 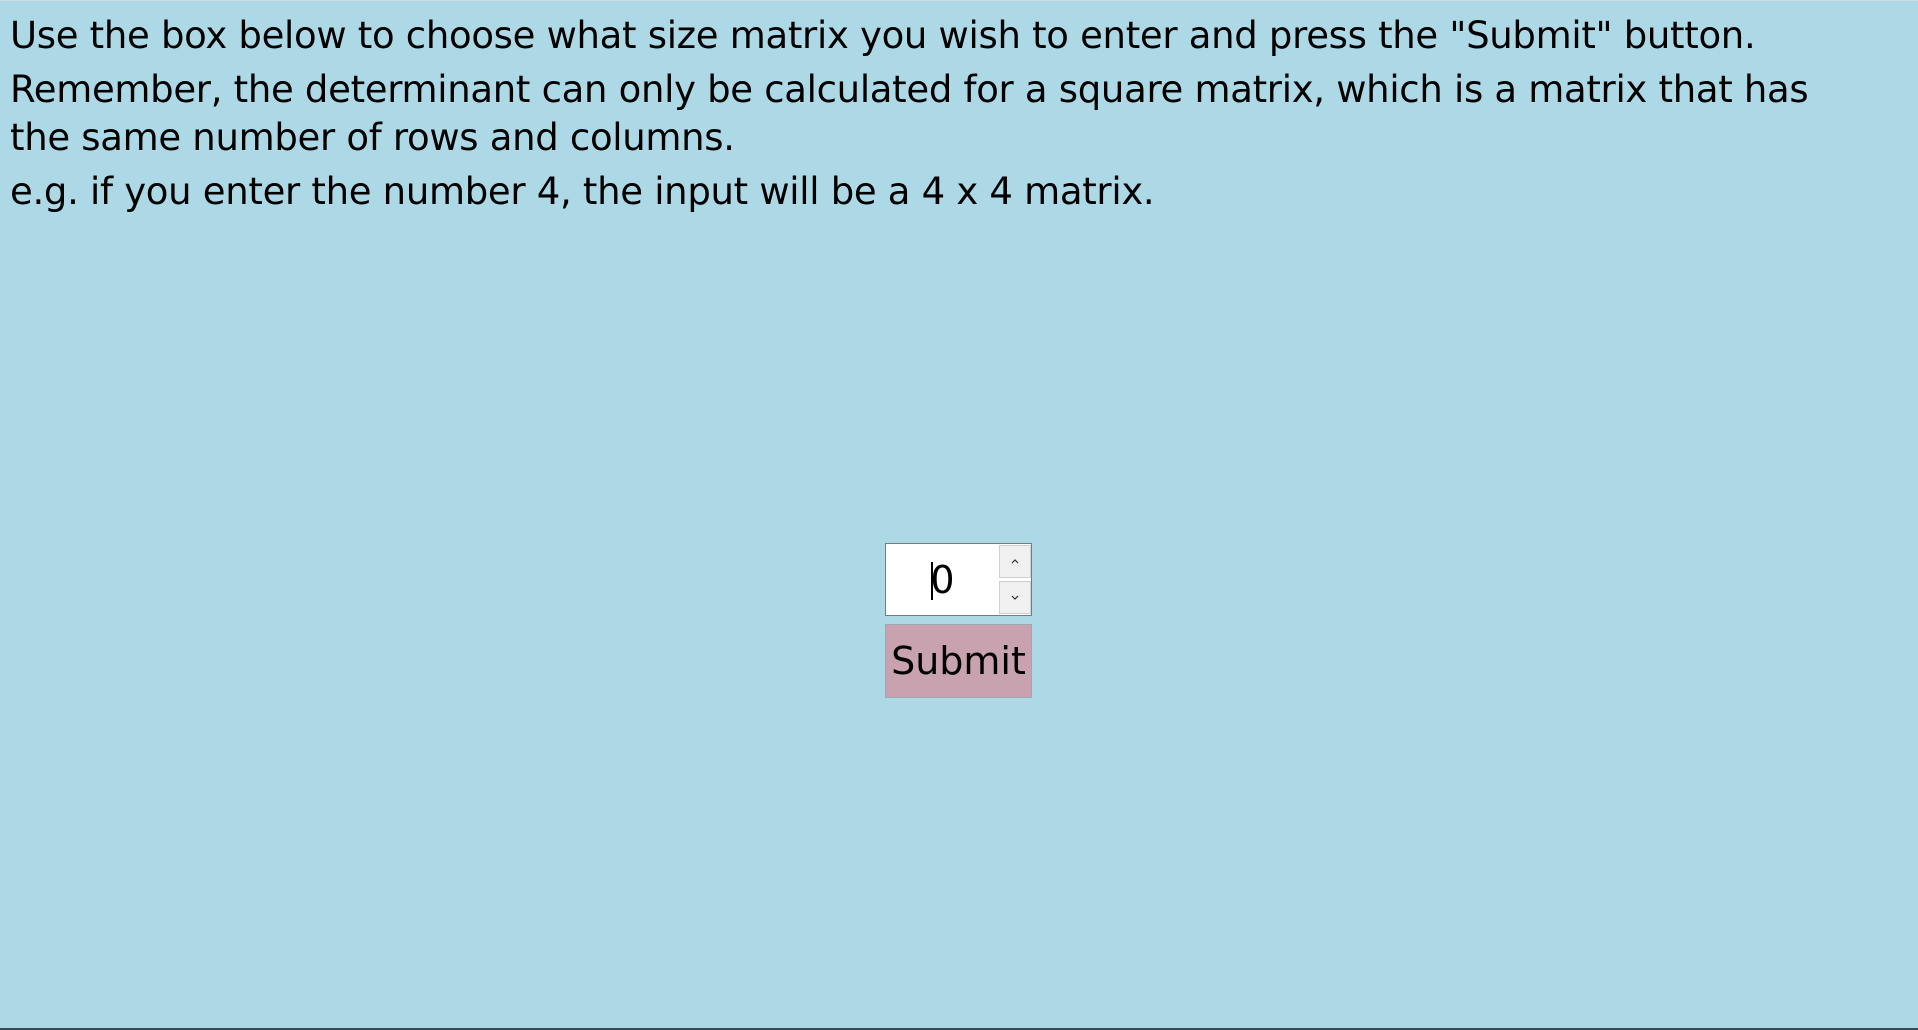 I want to click on submit-button: Submit, so click(x=958, y=661).